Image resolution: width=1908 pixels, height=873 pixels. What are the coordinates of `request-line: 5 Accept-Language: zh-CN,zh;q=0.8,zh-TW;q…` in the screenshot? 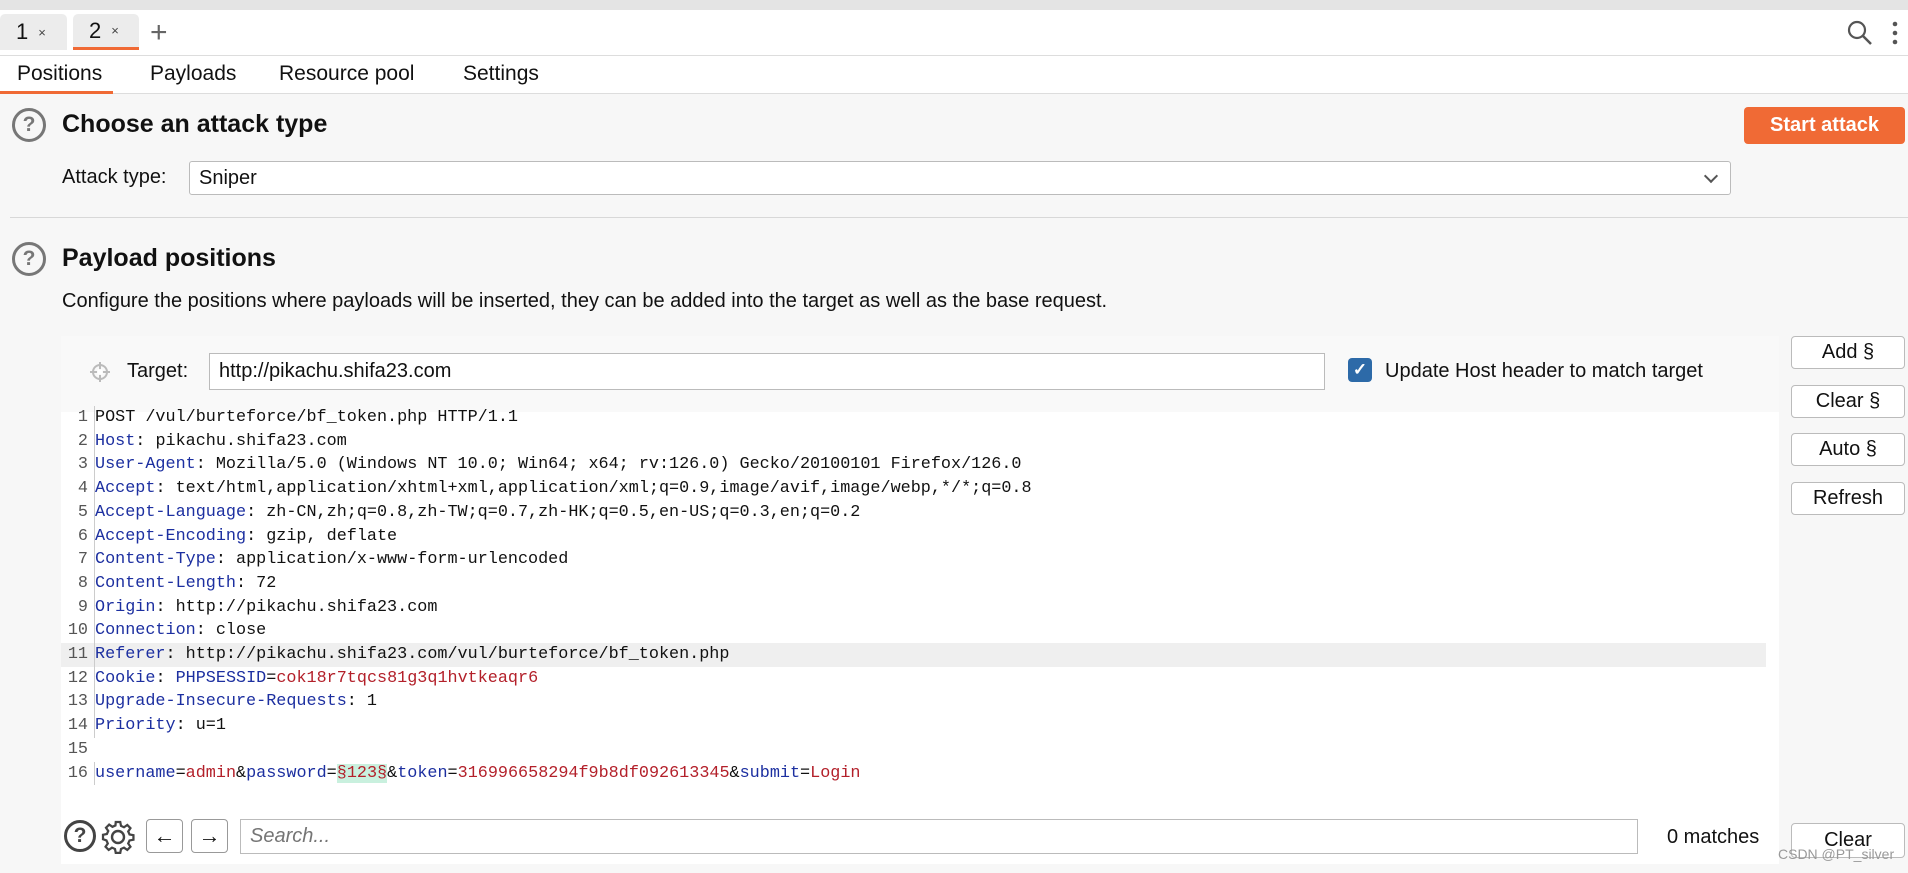 It's located at (913, 512).